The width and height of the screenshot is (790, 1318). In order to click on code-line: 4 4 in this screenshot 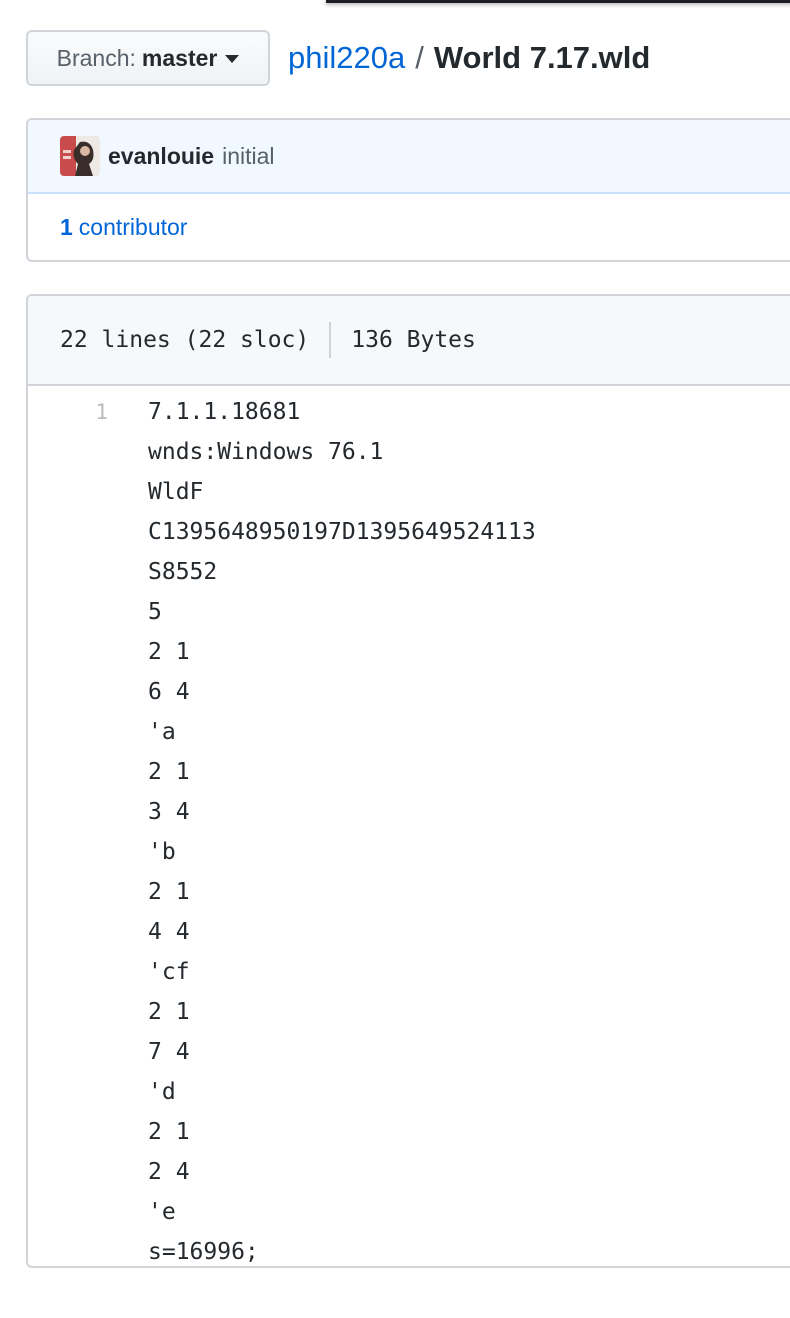, I will do `click(409, 932)`.